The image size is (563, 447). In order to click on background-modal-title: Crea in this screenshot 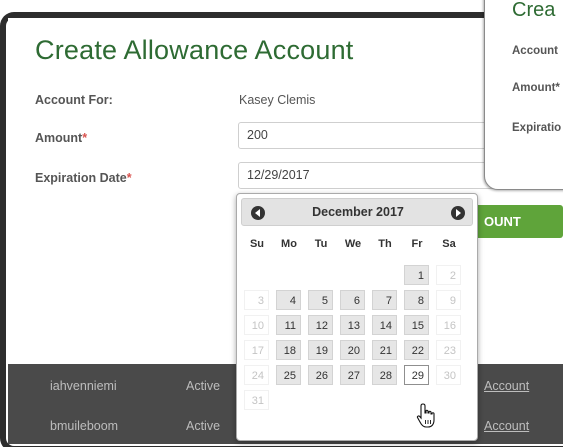, I will do `click(534, 10)`.